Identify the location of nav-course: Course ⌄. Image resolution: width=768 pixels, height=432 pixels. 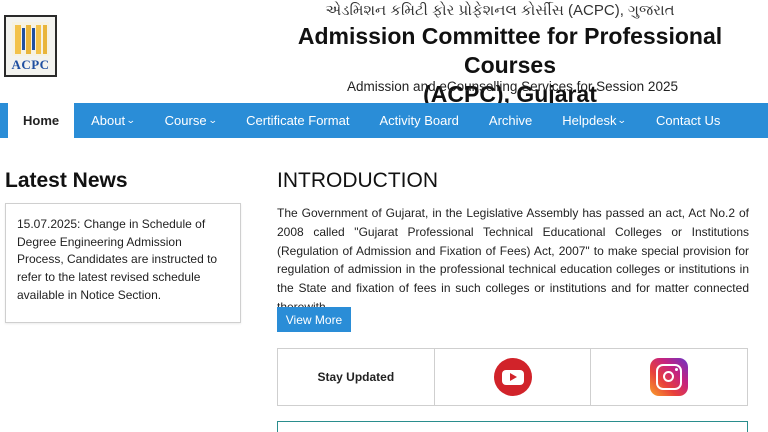
(190, 120).